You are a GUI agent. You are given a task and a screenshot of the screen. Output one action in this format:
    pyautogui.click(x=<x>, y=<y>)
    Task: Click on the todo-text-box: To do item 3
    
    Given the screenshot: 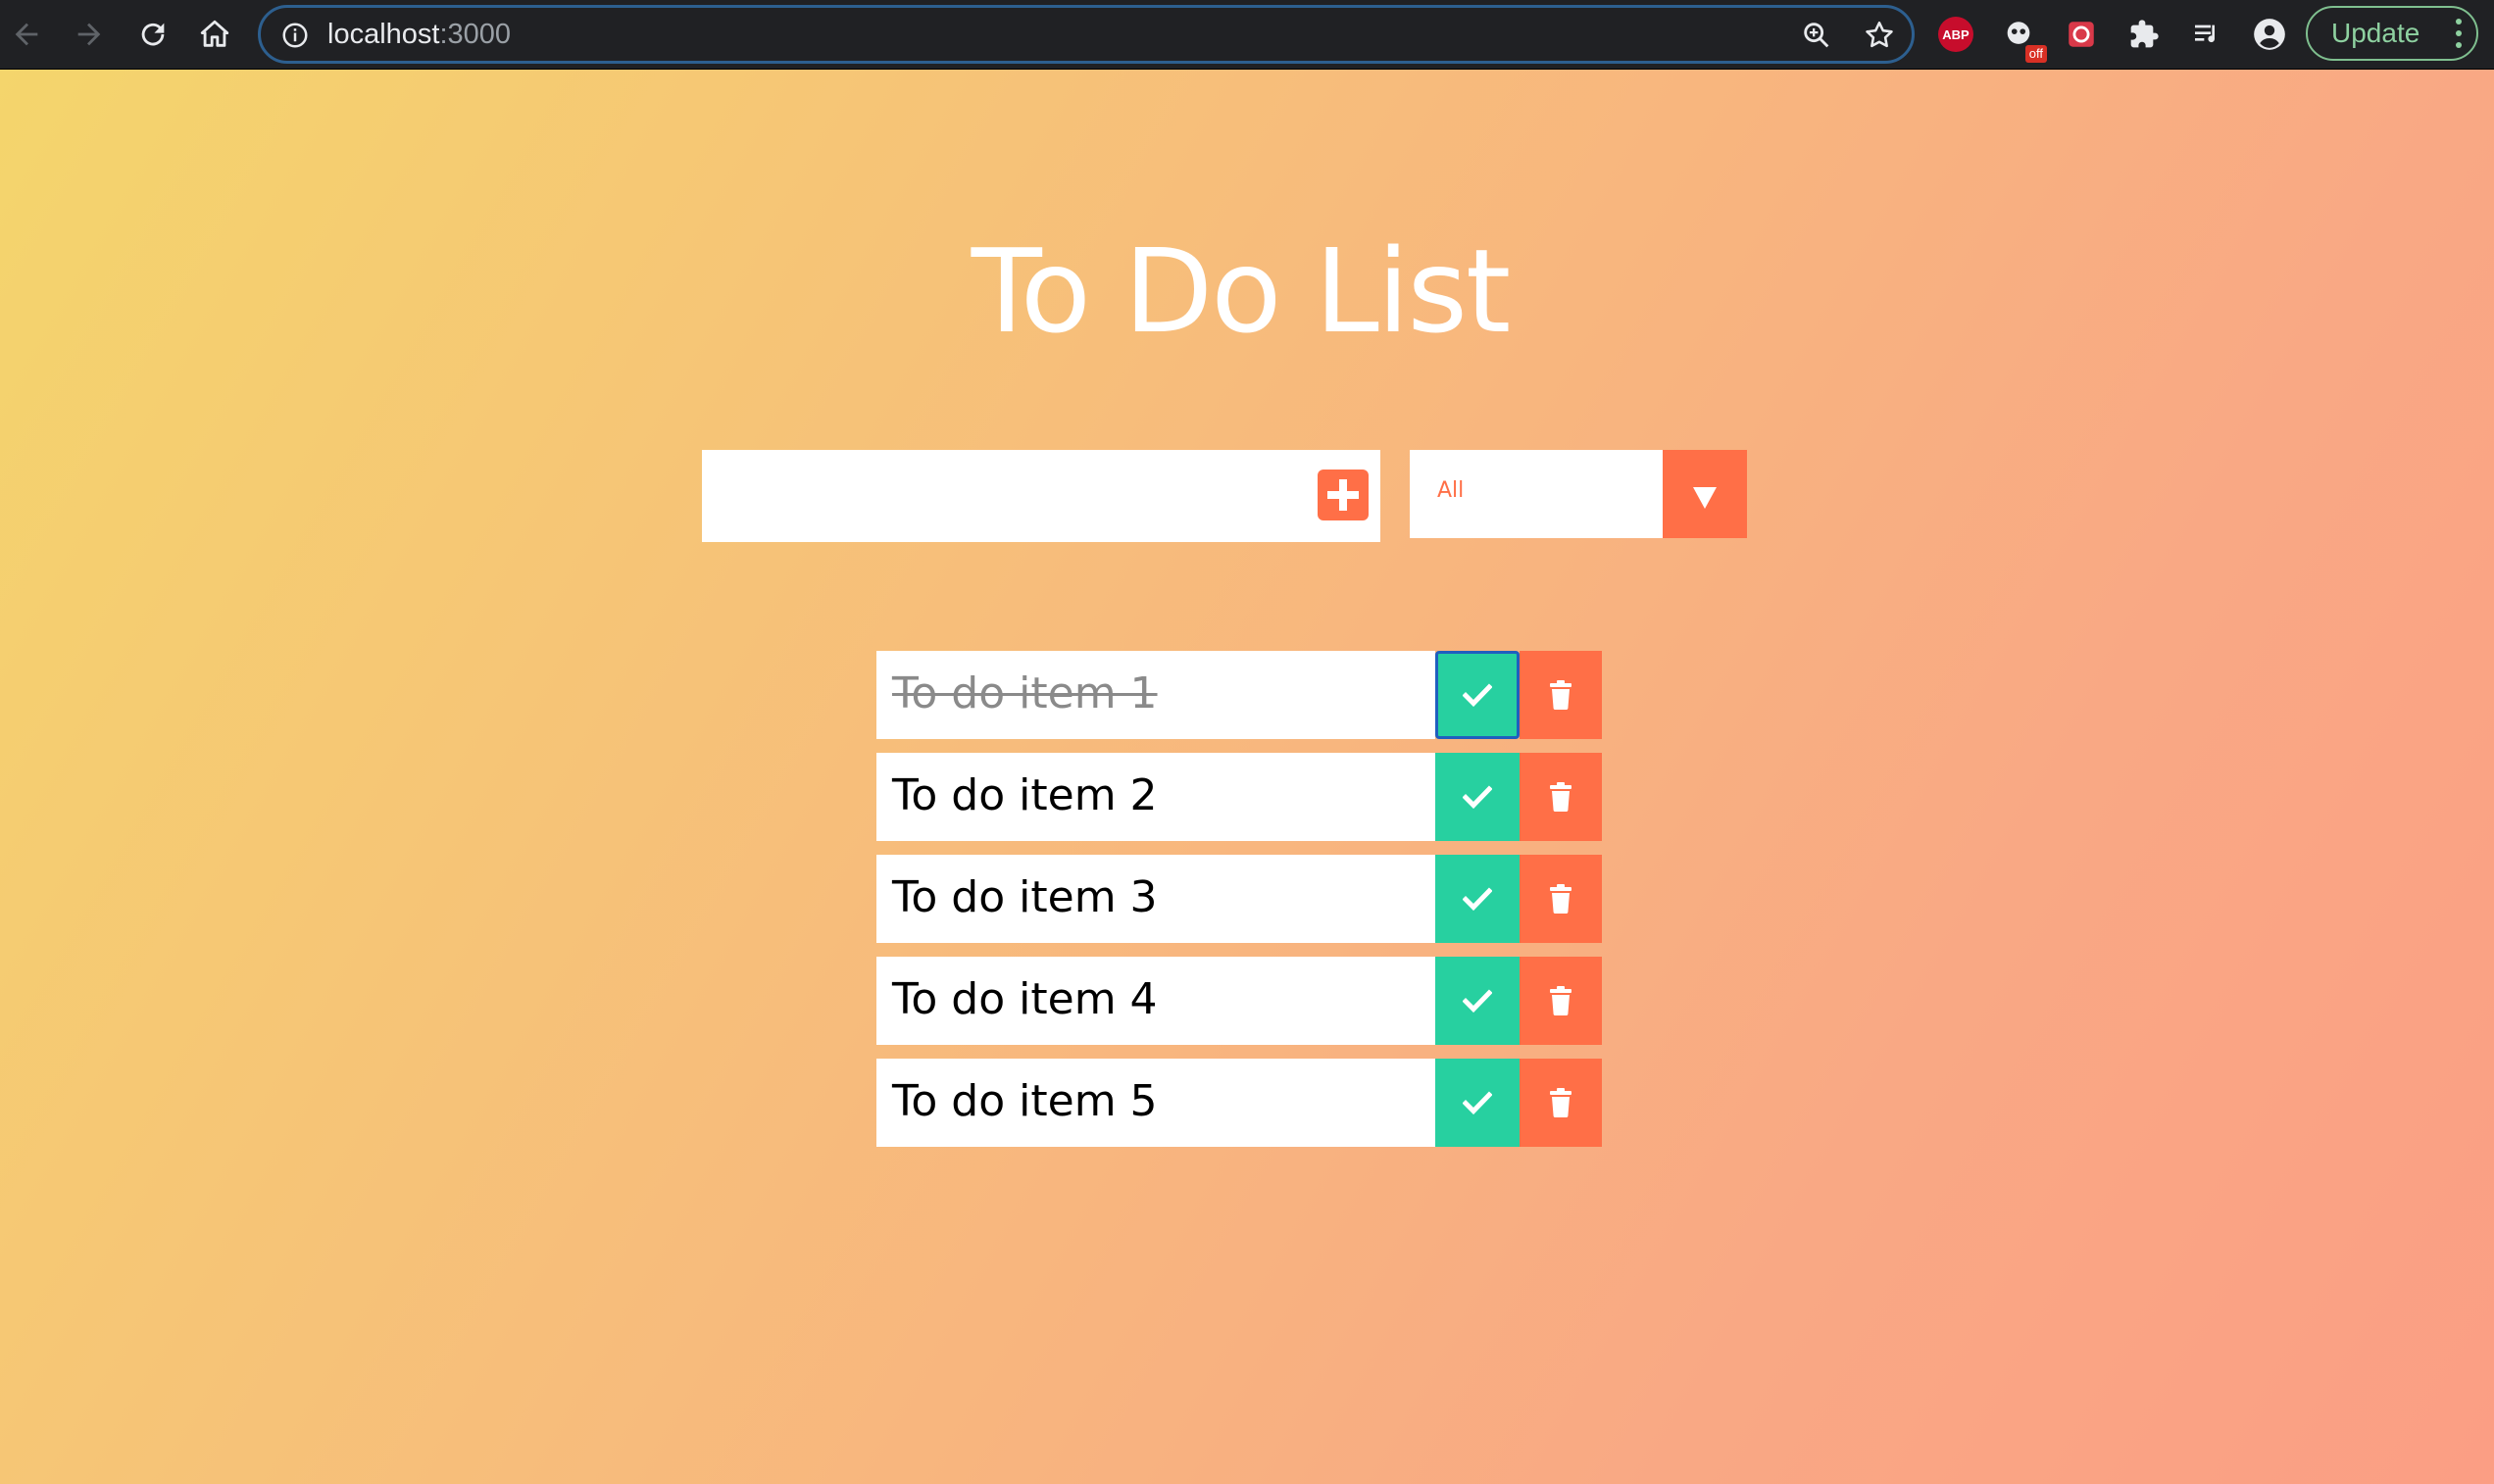 What is the action you would take?
    pyautogui.click(x=1156, y=899)
    